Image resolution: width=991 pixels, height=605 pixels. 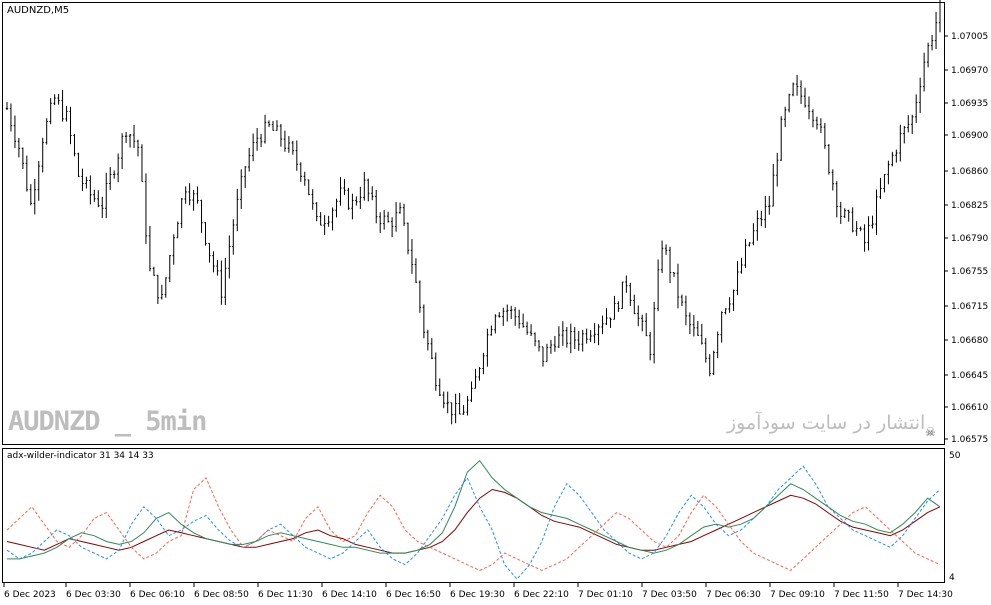 What do you see at coordinates (285, 595) in the screenshot?
I see `x-tick-label: 6 Dec 11:30` at bounding box center [285, 595].